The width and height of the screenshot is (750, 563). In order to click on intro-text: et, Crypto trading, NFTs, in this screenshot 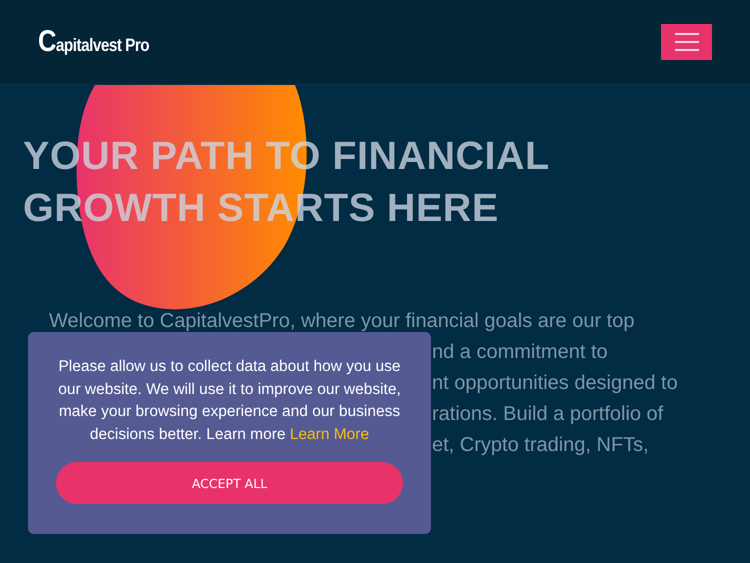, I will do `click(540, 445)`.